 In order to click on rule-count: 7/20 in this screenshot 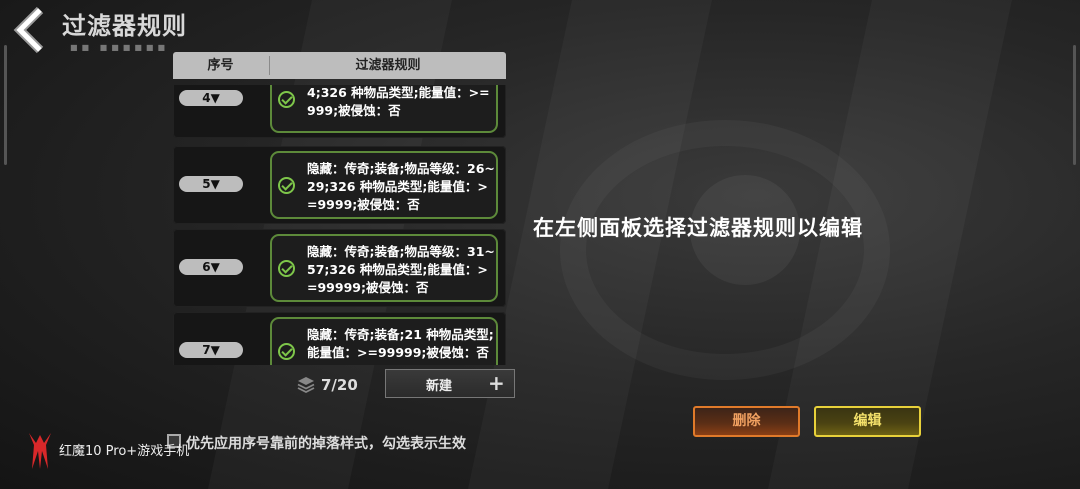, I will do `click(339, 385)`.